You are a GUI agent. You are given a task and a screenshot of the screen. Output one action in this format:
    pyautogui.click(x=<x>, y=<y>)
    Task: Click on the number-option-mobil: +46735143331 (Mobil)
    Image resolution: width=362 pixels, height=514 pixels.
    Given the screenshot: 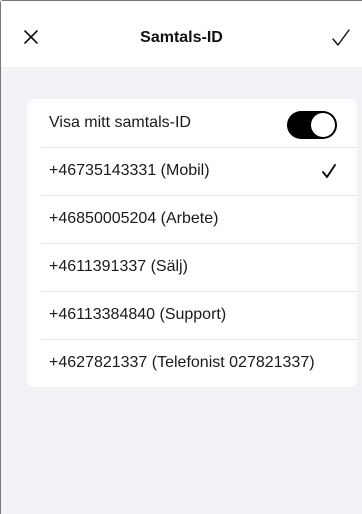 What is the action you would take?
    pyautogui.click(x=192, y=171)
    